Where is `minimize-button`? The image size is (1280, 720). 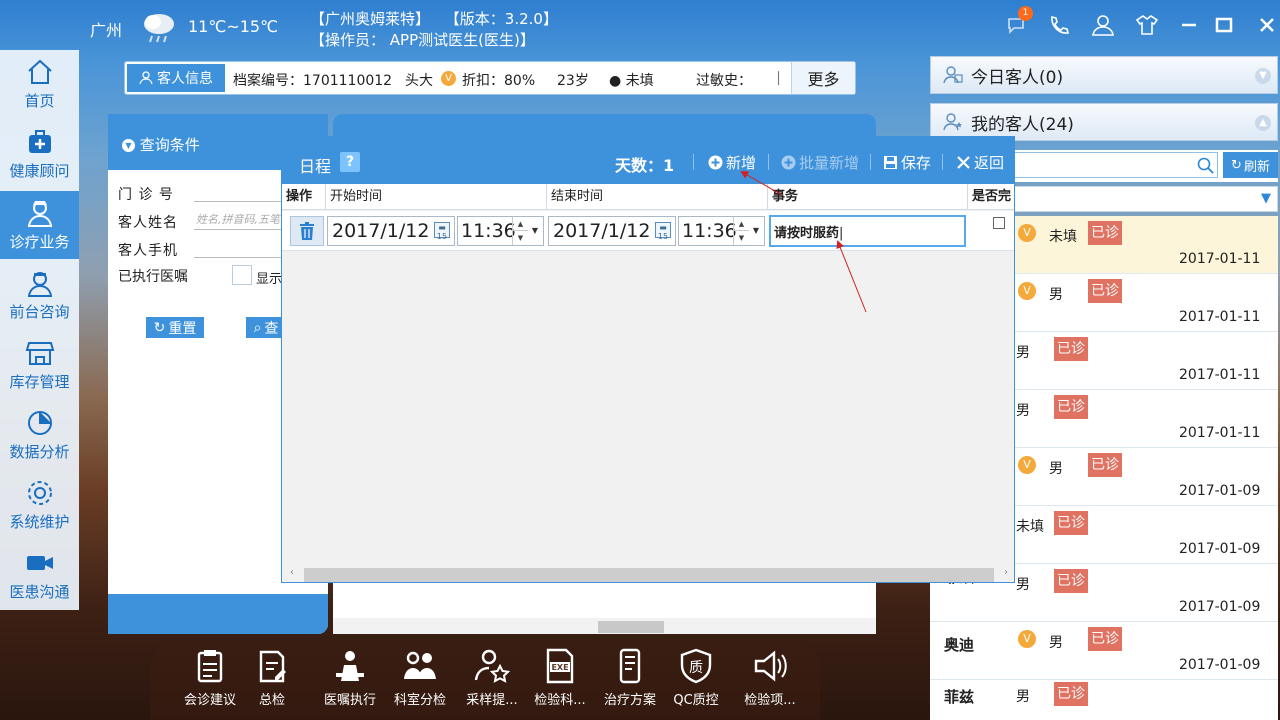 minimize-button is located at coordinates (1189, 25).